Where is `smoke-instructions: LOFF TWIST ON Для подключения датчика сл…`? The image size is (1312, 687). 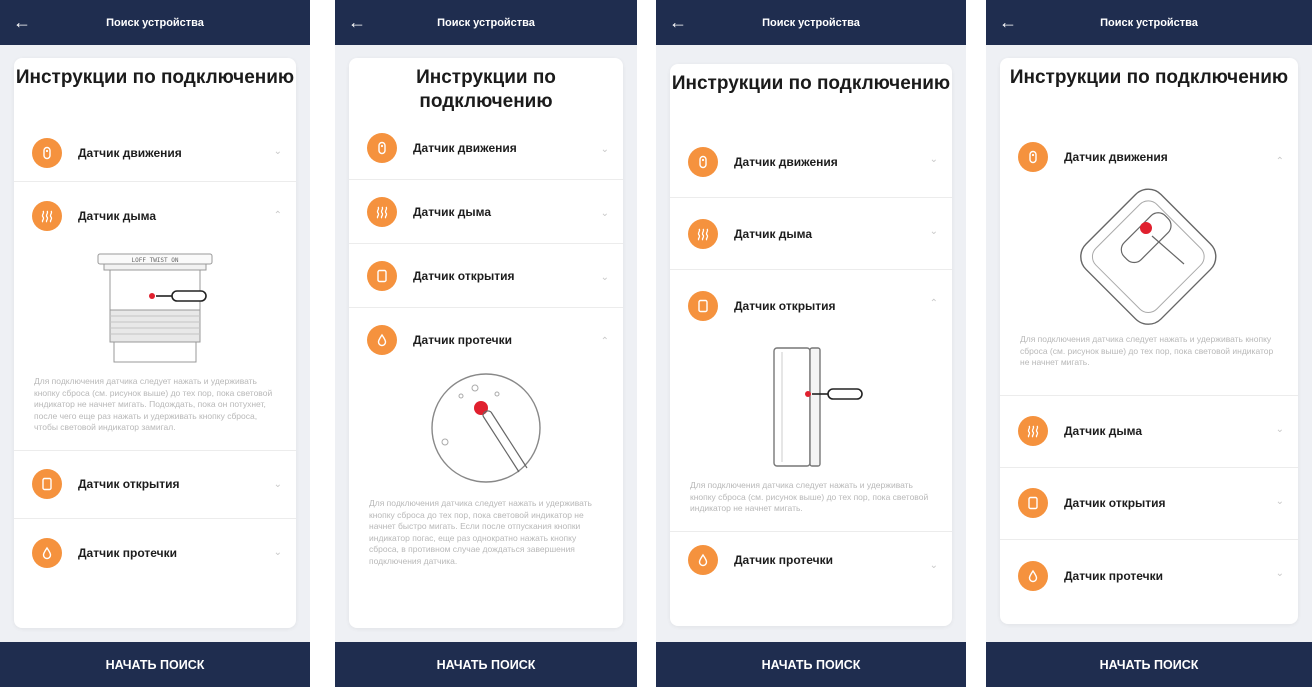 smoke-instructions: LOFF TWIST ON Для подключения датчика сл… is located at coordinates (155, 350).